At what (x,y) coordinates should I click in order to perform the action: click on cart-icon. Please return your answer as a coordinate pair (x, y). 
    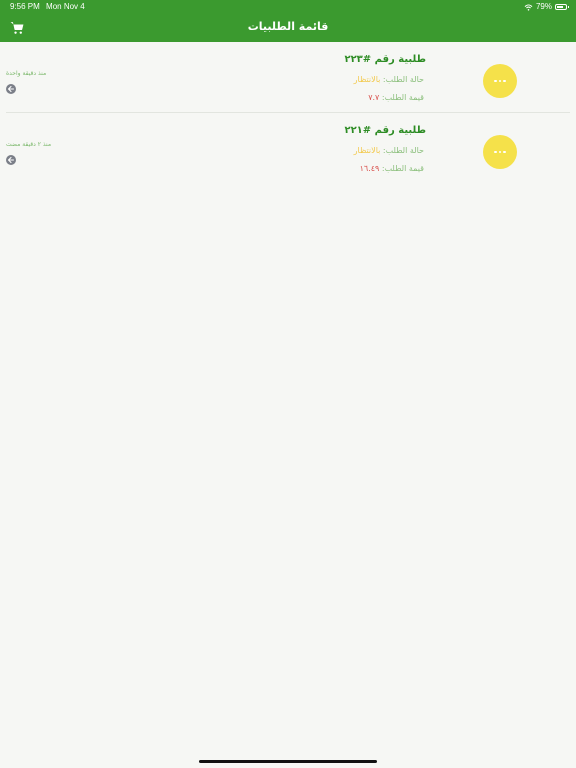
    Looking at the image, I should click on (17, 28).